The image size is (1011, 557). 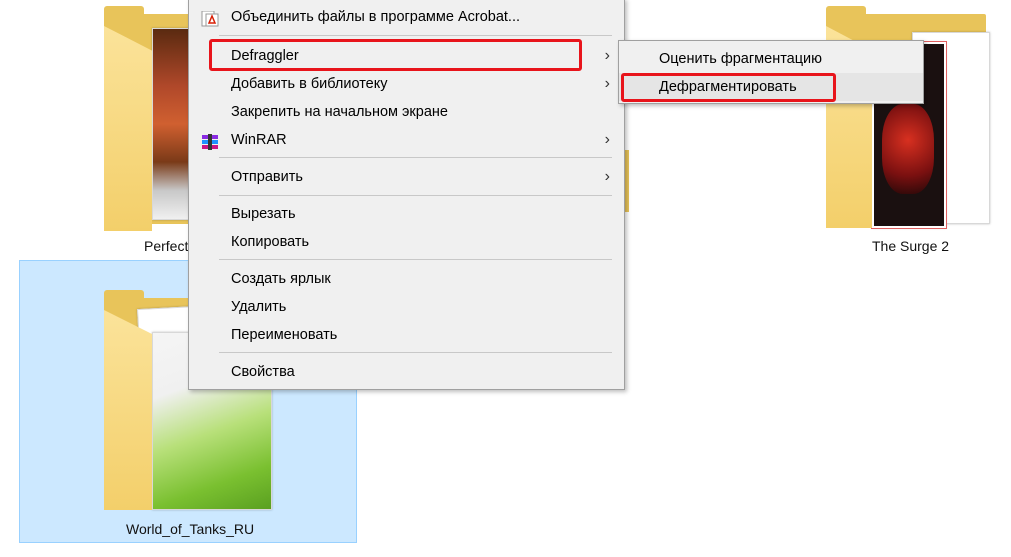 What do you see at coordinates (911, 246) in the screenshot?
I see `folder-label-the-surge-2: The Surge 2` at bounding box center [911, 246].